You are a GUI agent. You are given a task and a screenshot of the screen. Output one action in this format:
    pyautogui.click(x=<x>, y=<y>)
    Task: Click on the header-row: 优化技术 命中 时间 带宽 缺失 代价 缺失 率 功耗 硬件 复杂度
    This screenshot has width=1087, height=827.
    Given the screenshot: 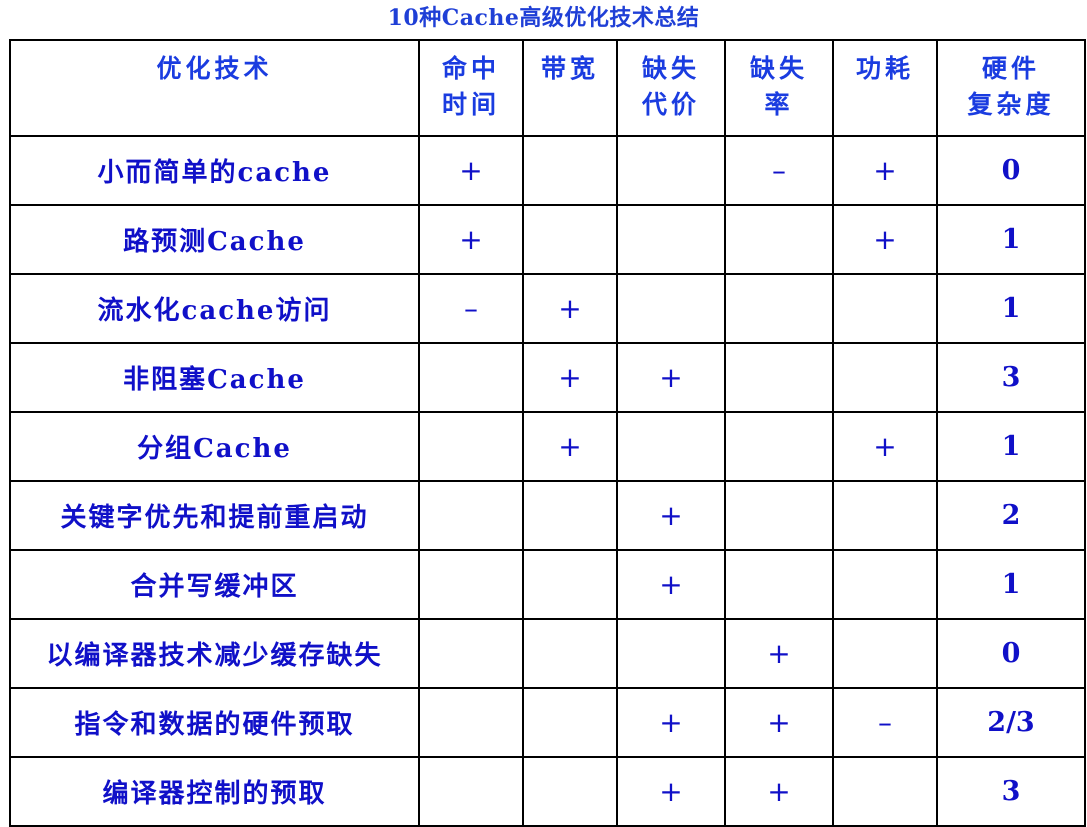 What is the action you would take?
    pyautogui.click(x=547, y=88)
    